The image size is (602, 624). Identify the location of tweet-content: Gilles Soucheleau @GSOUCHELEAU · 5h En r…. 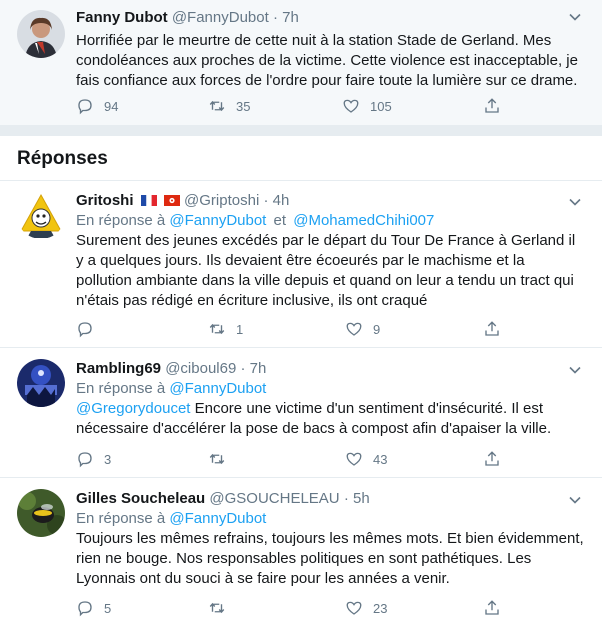
(330, 539).